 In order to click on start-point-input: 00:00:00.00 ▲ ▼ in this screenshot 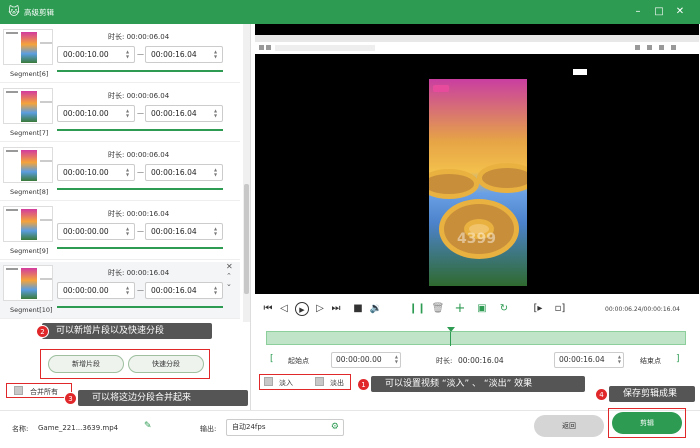, I will do `click(366, 360)`.